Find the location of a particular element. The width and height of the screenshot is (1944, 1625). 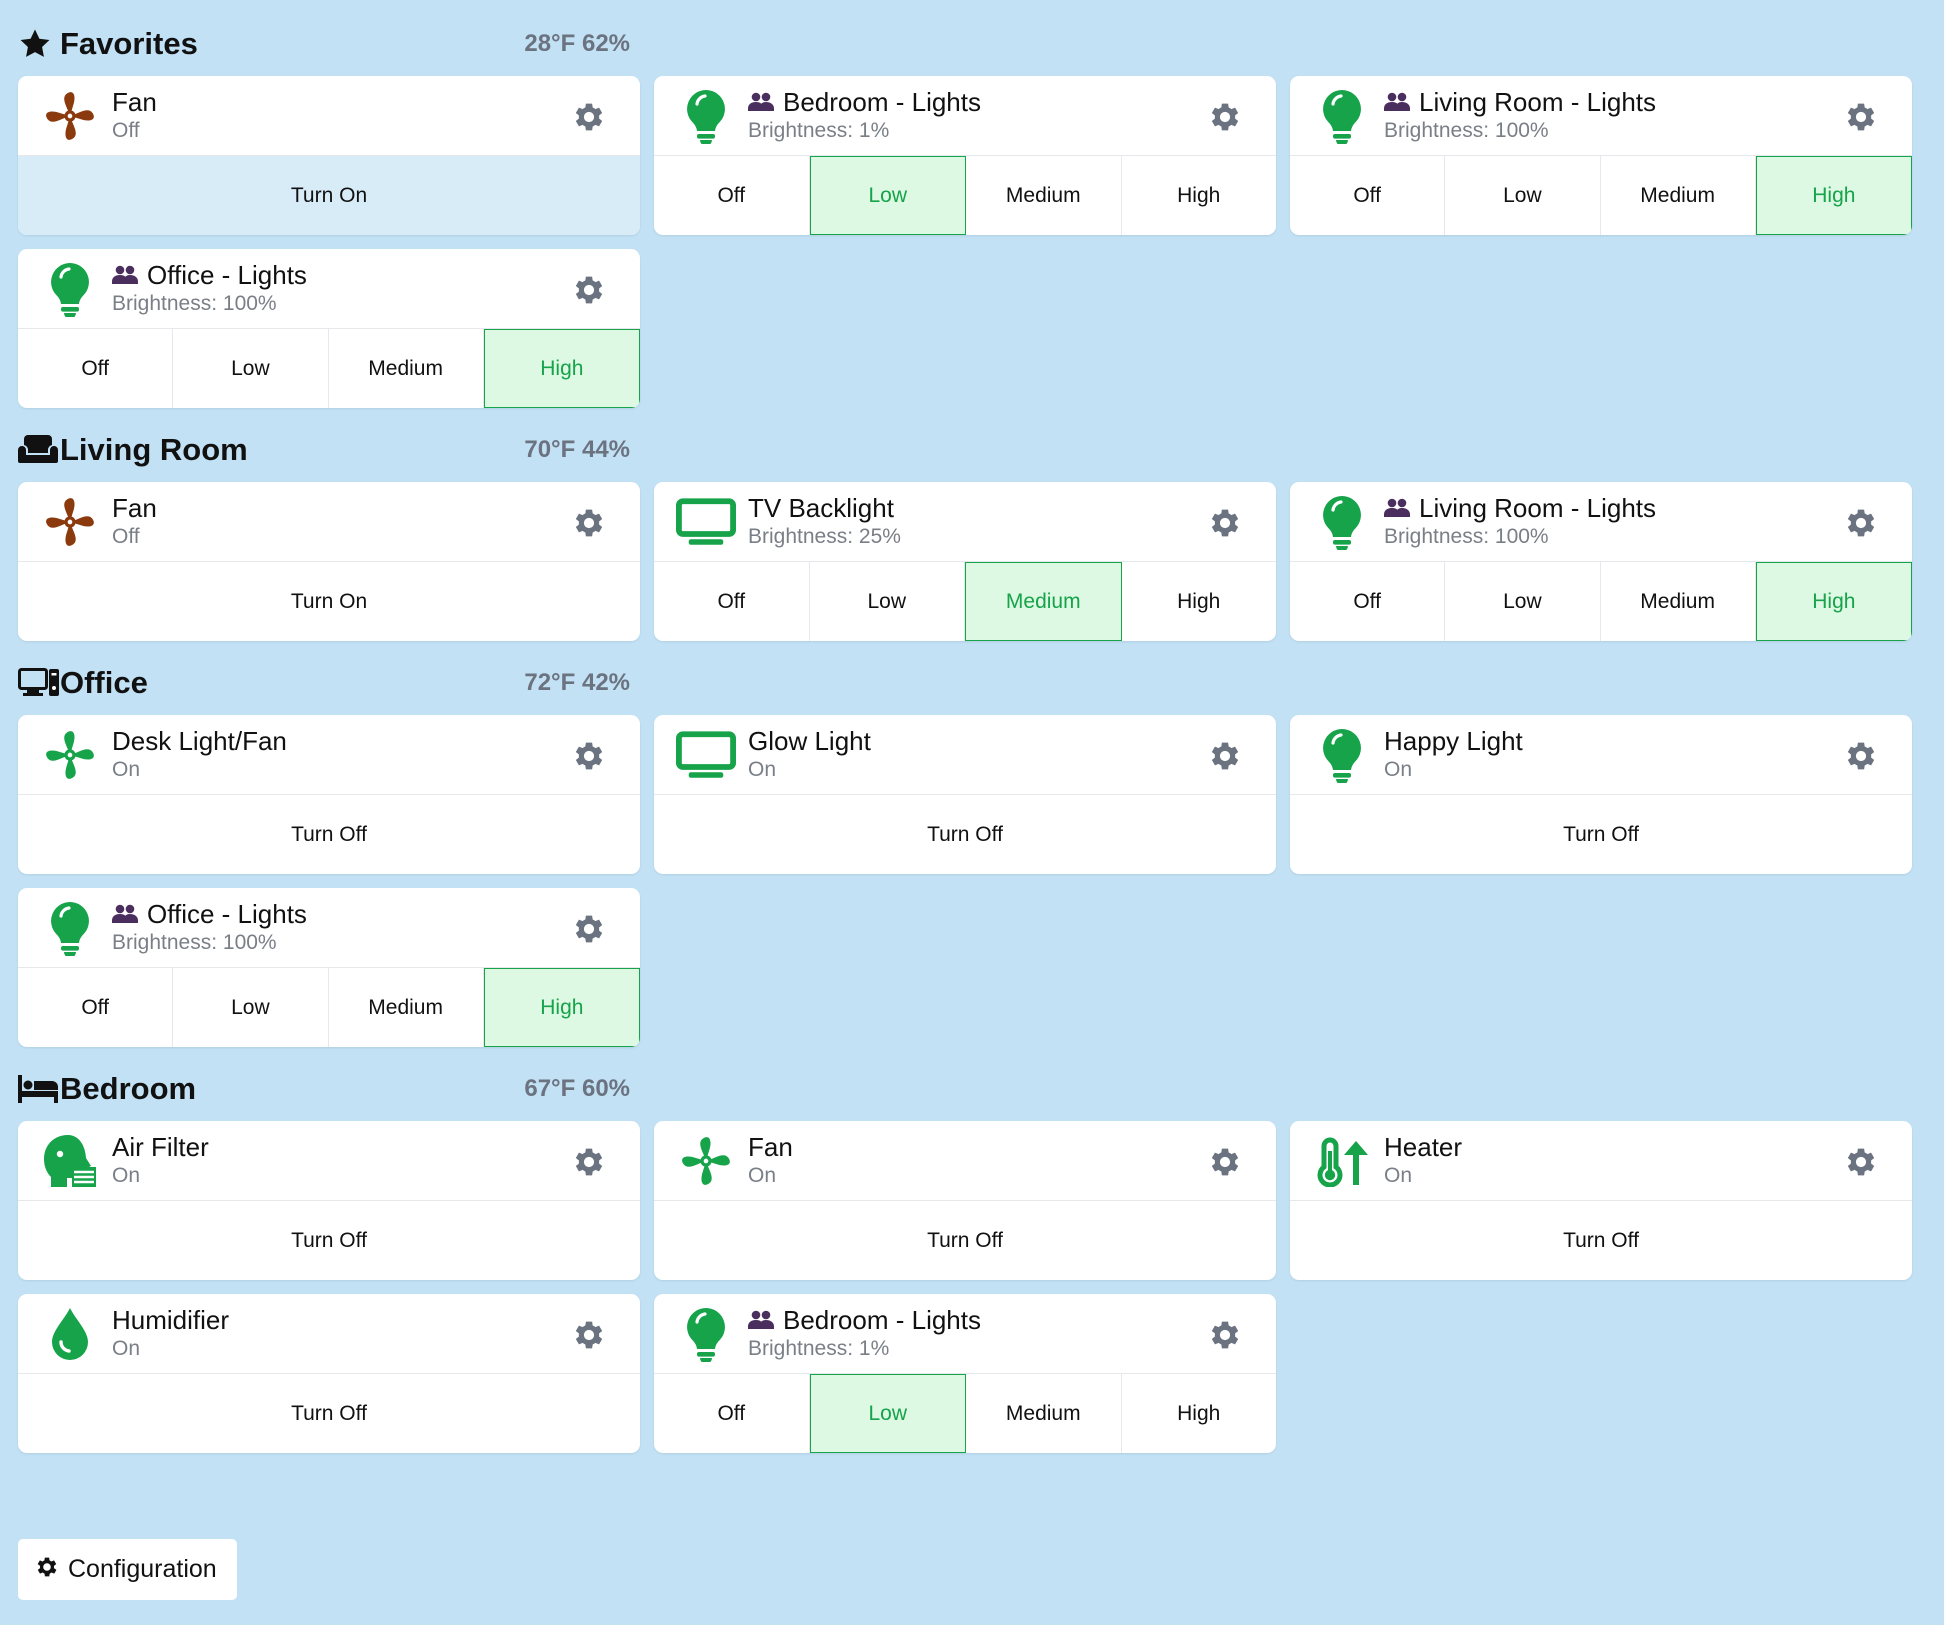

device-text: Fan On is located at coordinates (1012, 1161).